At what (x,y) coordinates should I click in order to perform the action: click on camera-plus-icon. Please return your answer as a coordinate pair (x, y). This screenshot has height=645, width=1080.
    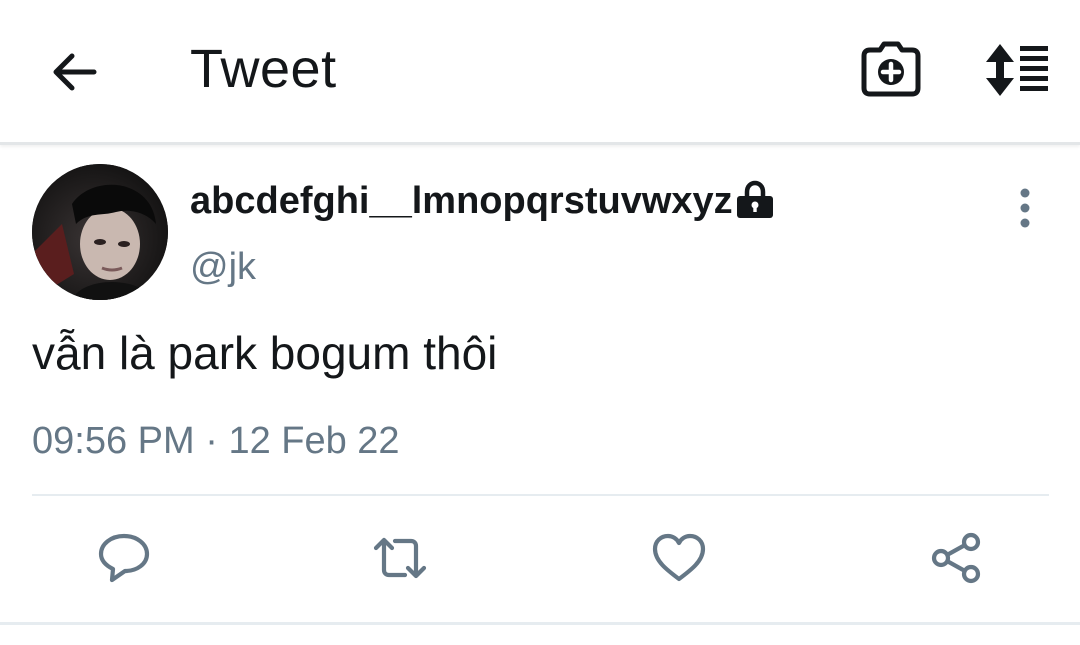
    Looking at the image, I should click on (891, 69).